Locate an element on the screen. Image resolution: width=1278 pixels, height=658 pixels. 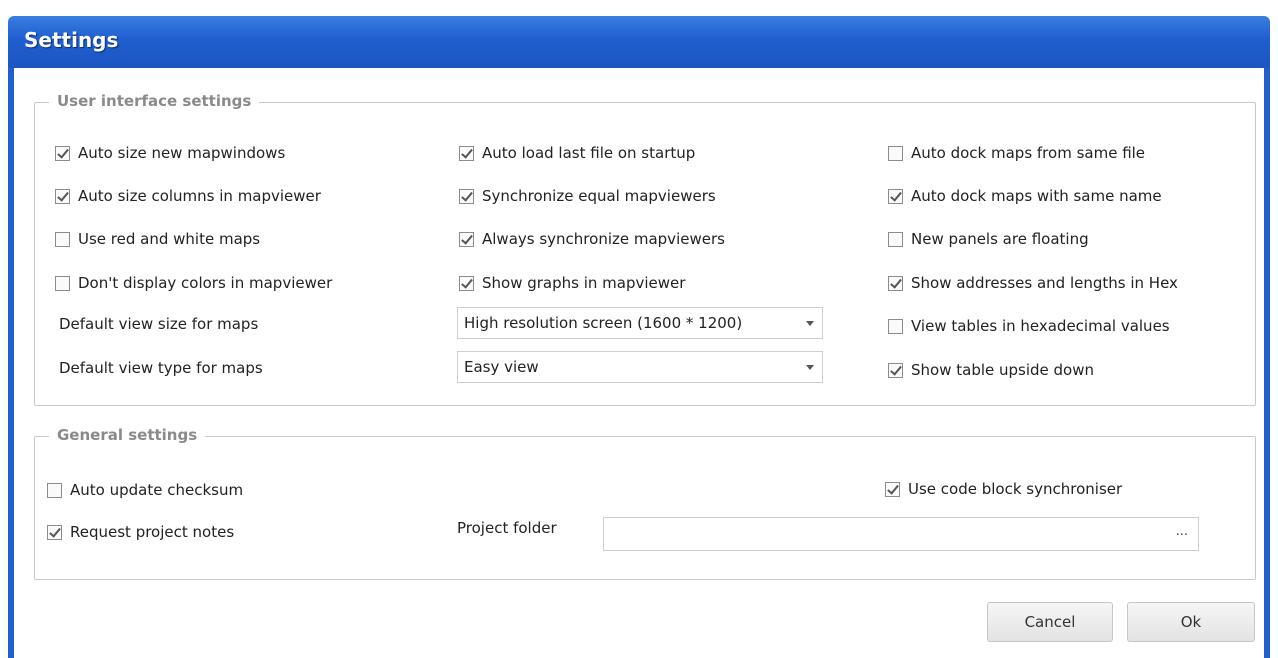
checkbox-new-panels-floating: New panels are floating is located at coordinates (988, 239).